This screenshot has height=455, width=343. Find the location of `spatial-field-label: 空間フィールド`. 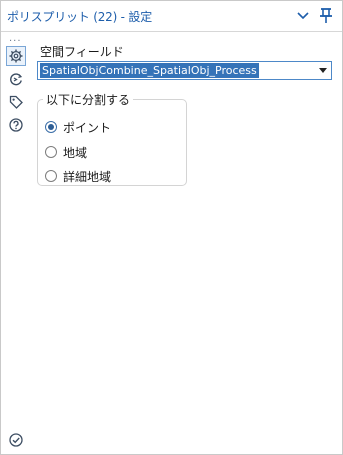

spatial-field-label: 空間フィールド is located at coordinates (82, 52).